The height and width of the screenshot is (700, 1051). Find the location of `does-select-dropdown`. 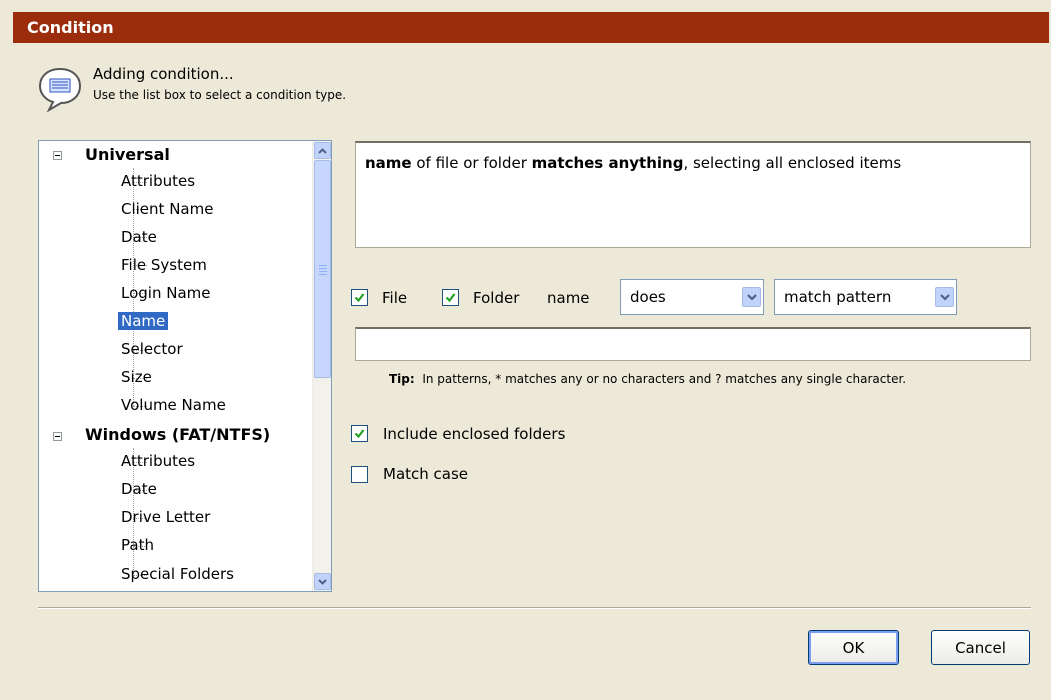

does-select-dropdown is located at coordinates (751, 297).